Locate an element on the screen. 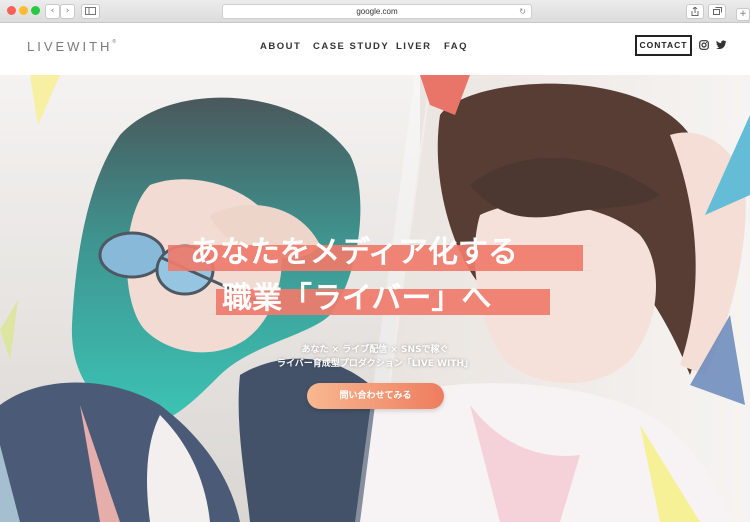 The width and height of the screenshot is (750, 522). logo-text: LIVEWITH is located at coordinates (70, 46).